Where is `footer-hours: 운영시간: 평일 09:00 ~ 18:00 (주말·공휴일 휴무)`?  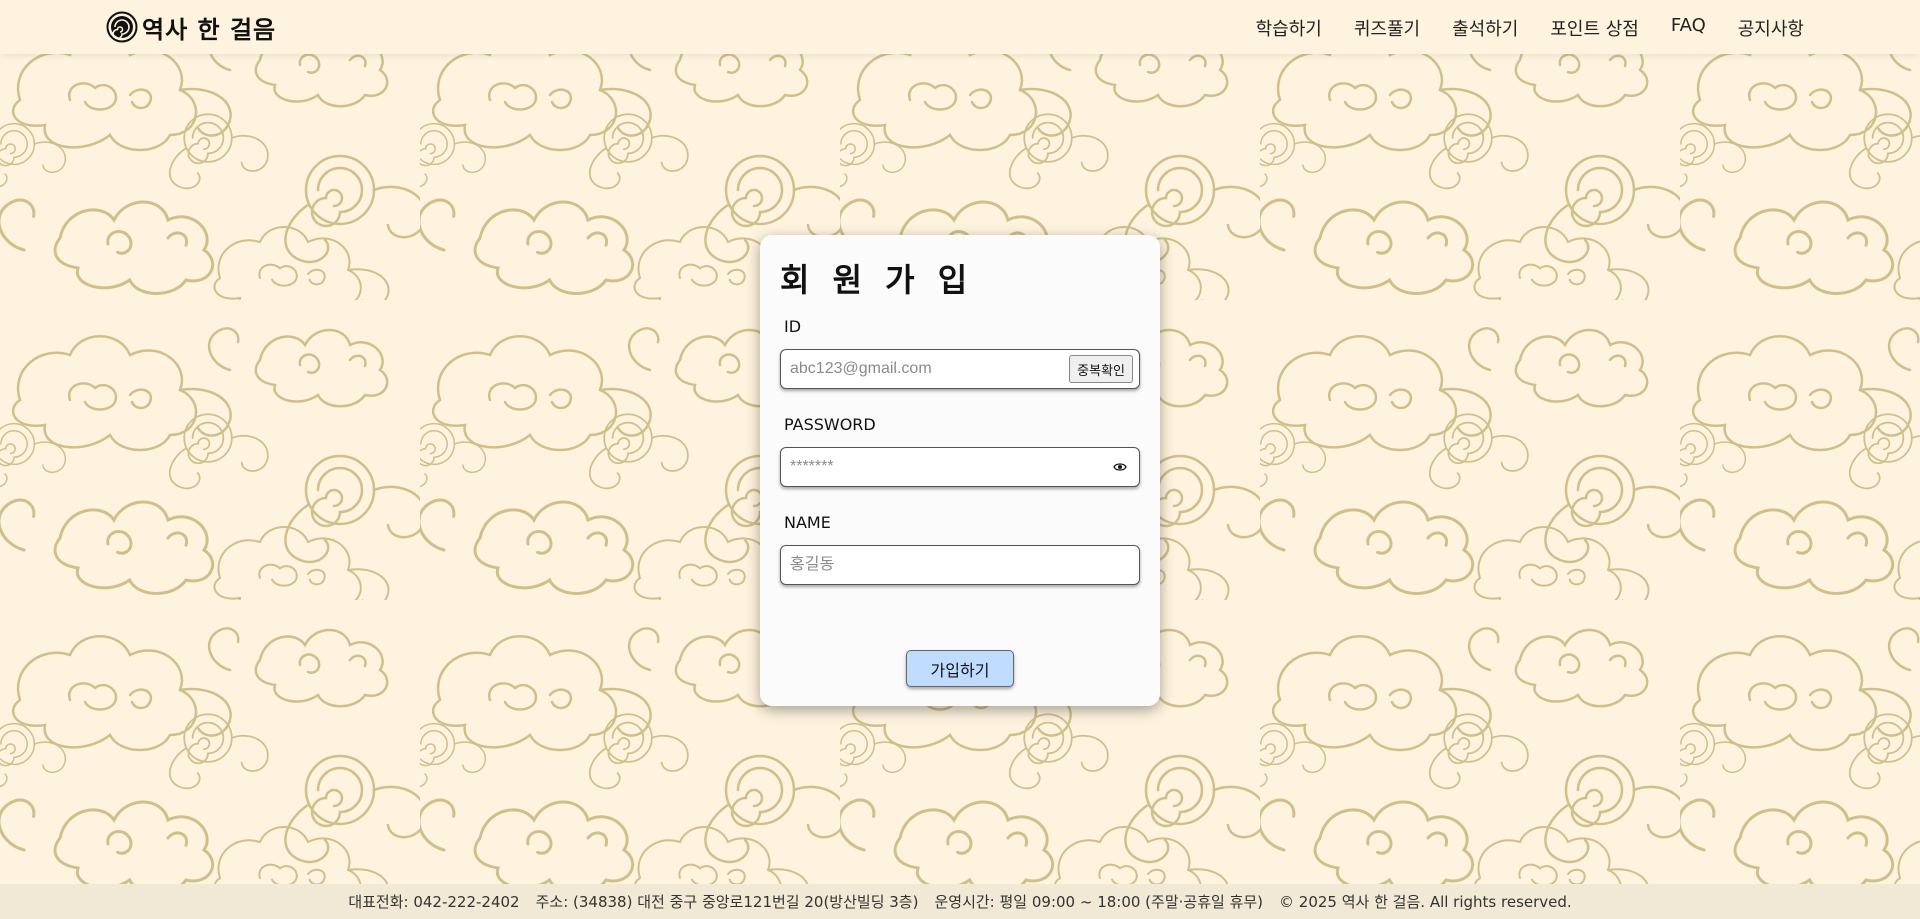
footer-hours: 운영시간: 평일 09:00 ~ 18:00 (주말·공휴일 휴무) is located at coordinates (1099, 902).